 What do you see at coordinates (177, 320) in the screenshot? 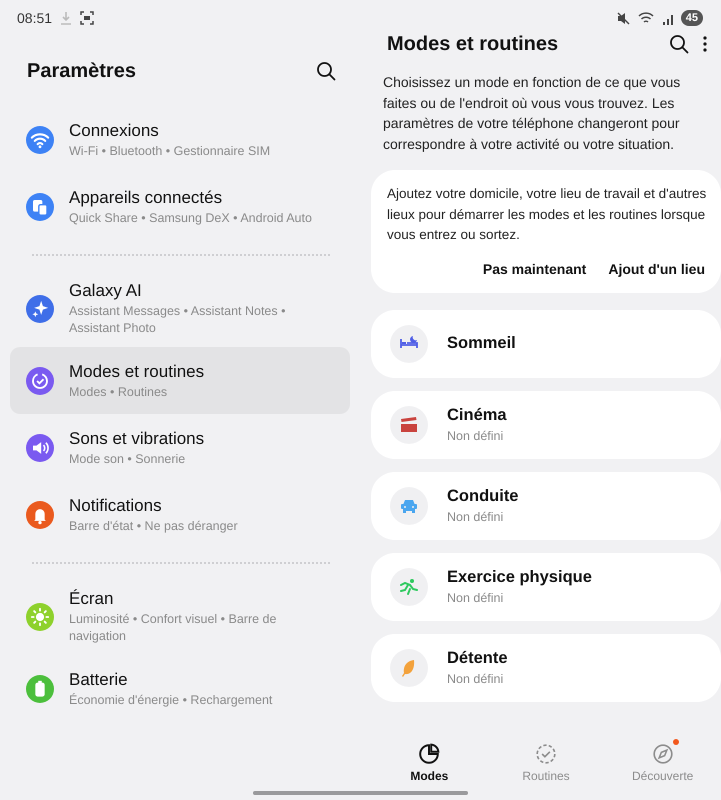
I see `item-subtitle: Assistant Messages • Assistant Notes • Assistant Photo` at bounding box center [177, 320].